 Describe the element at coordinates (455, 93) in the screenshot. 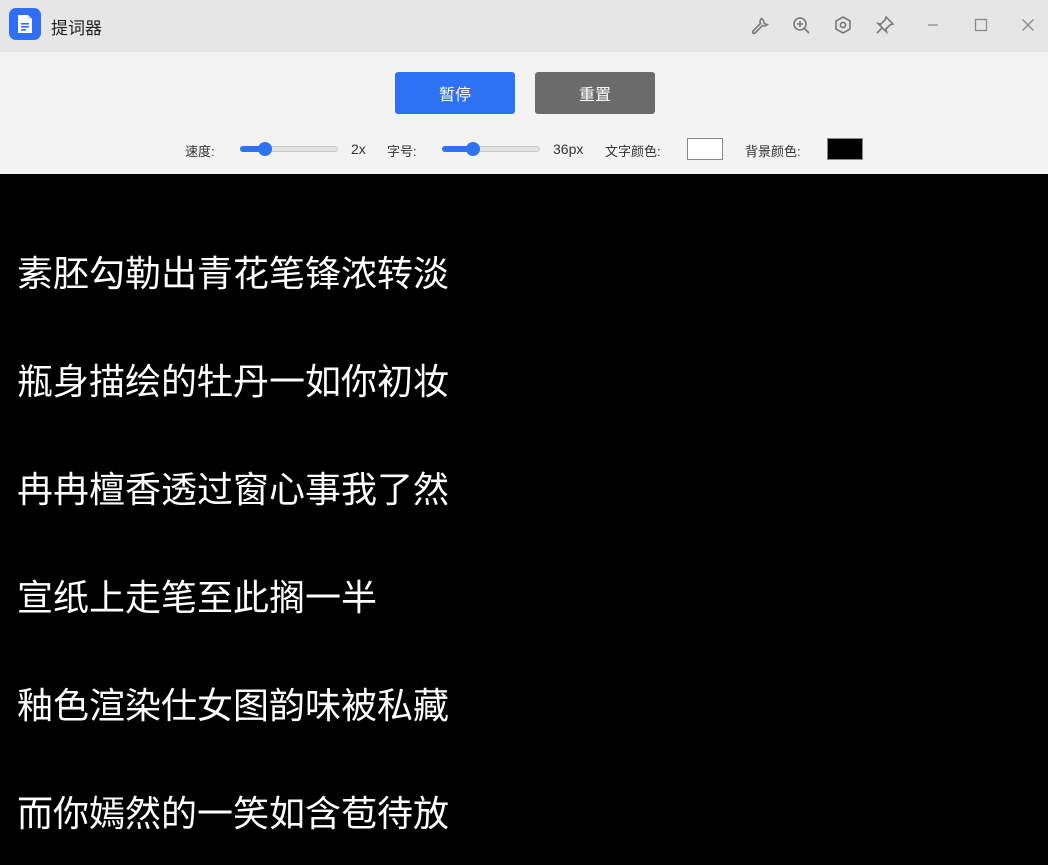

I see `pause-button: 暂停` at that location.